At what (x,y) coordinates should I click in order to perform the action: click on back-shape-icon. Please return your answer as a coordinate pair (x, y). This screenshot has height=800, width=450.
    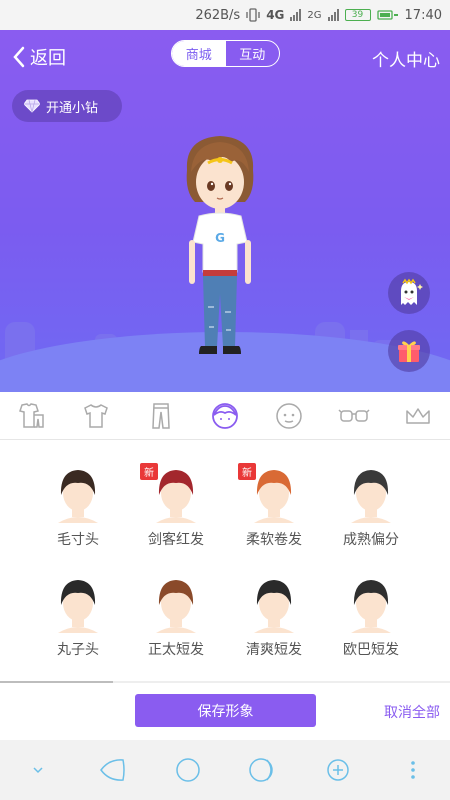
    Looking at the image, I should click on (112, 770).